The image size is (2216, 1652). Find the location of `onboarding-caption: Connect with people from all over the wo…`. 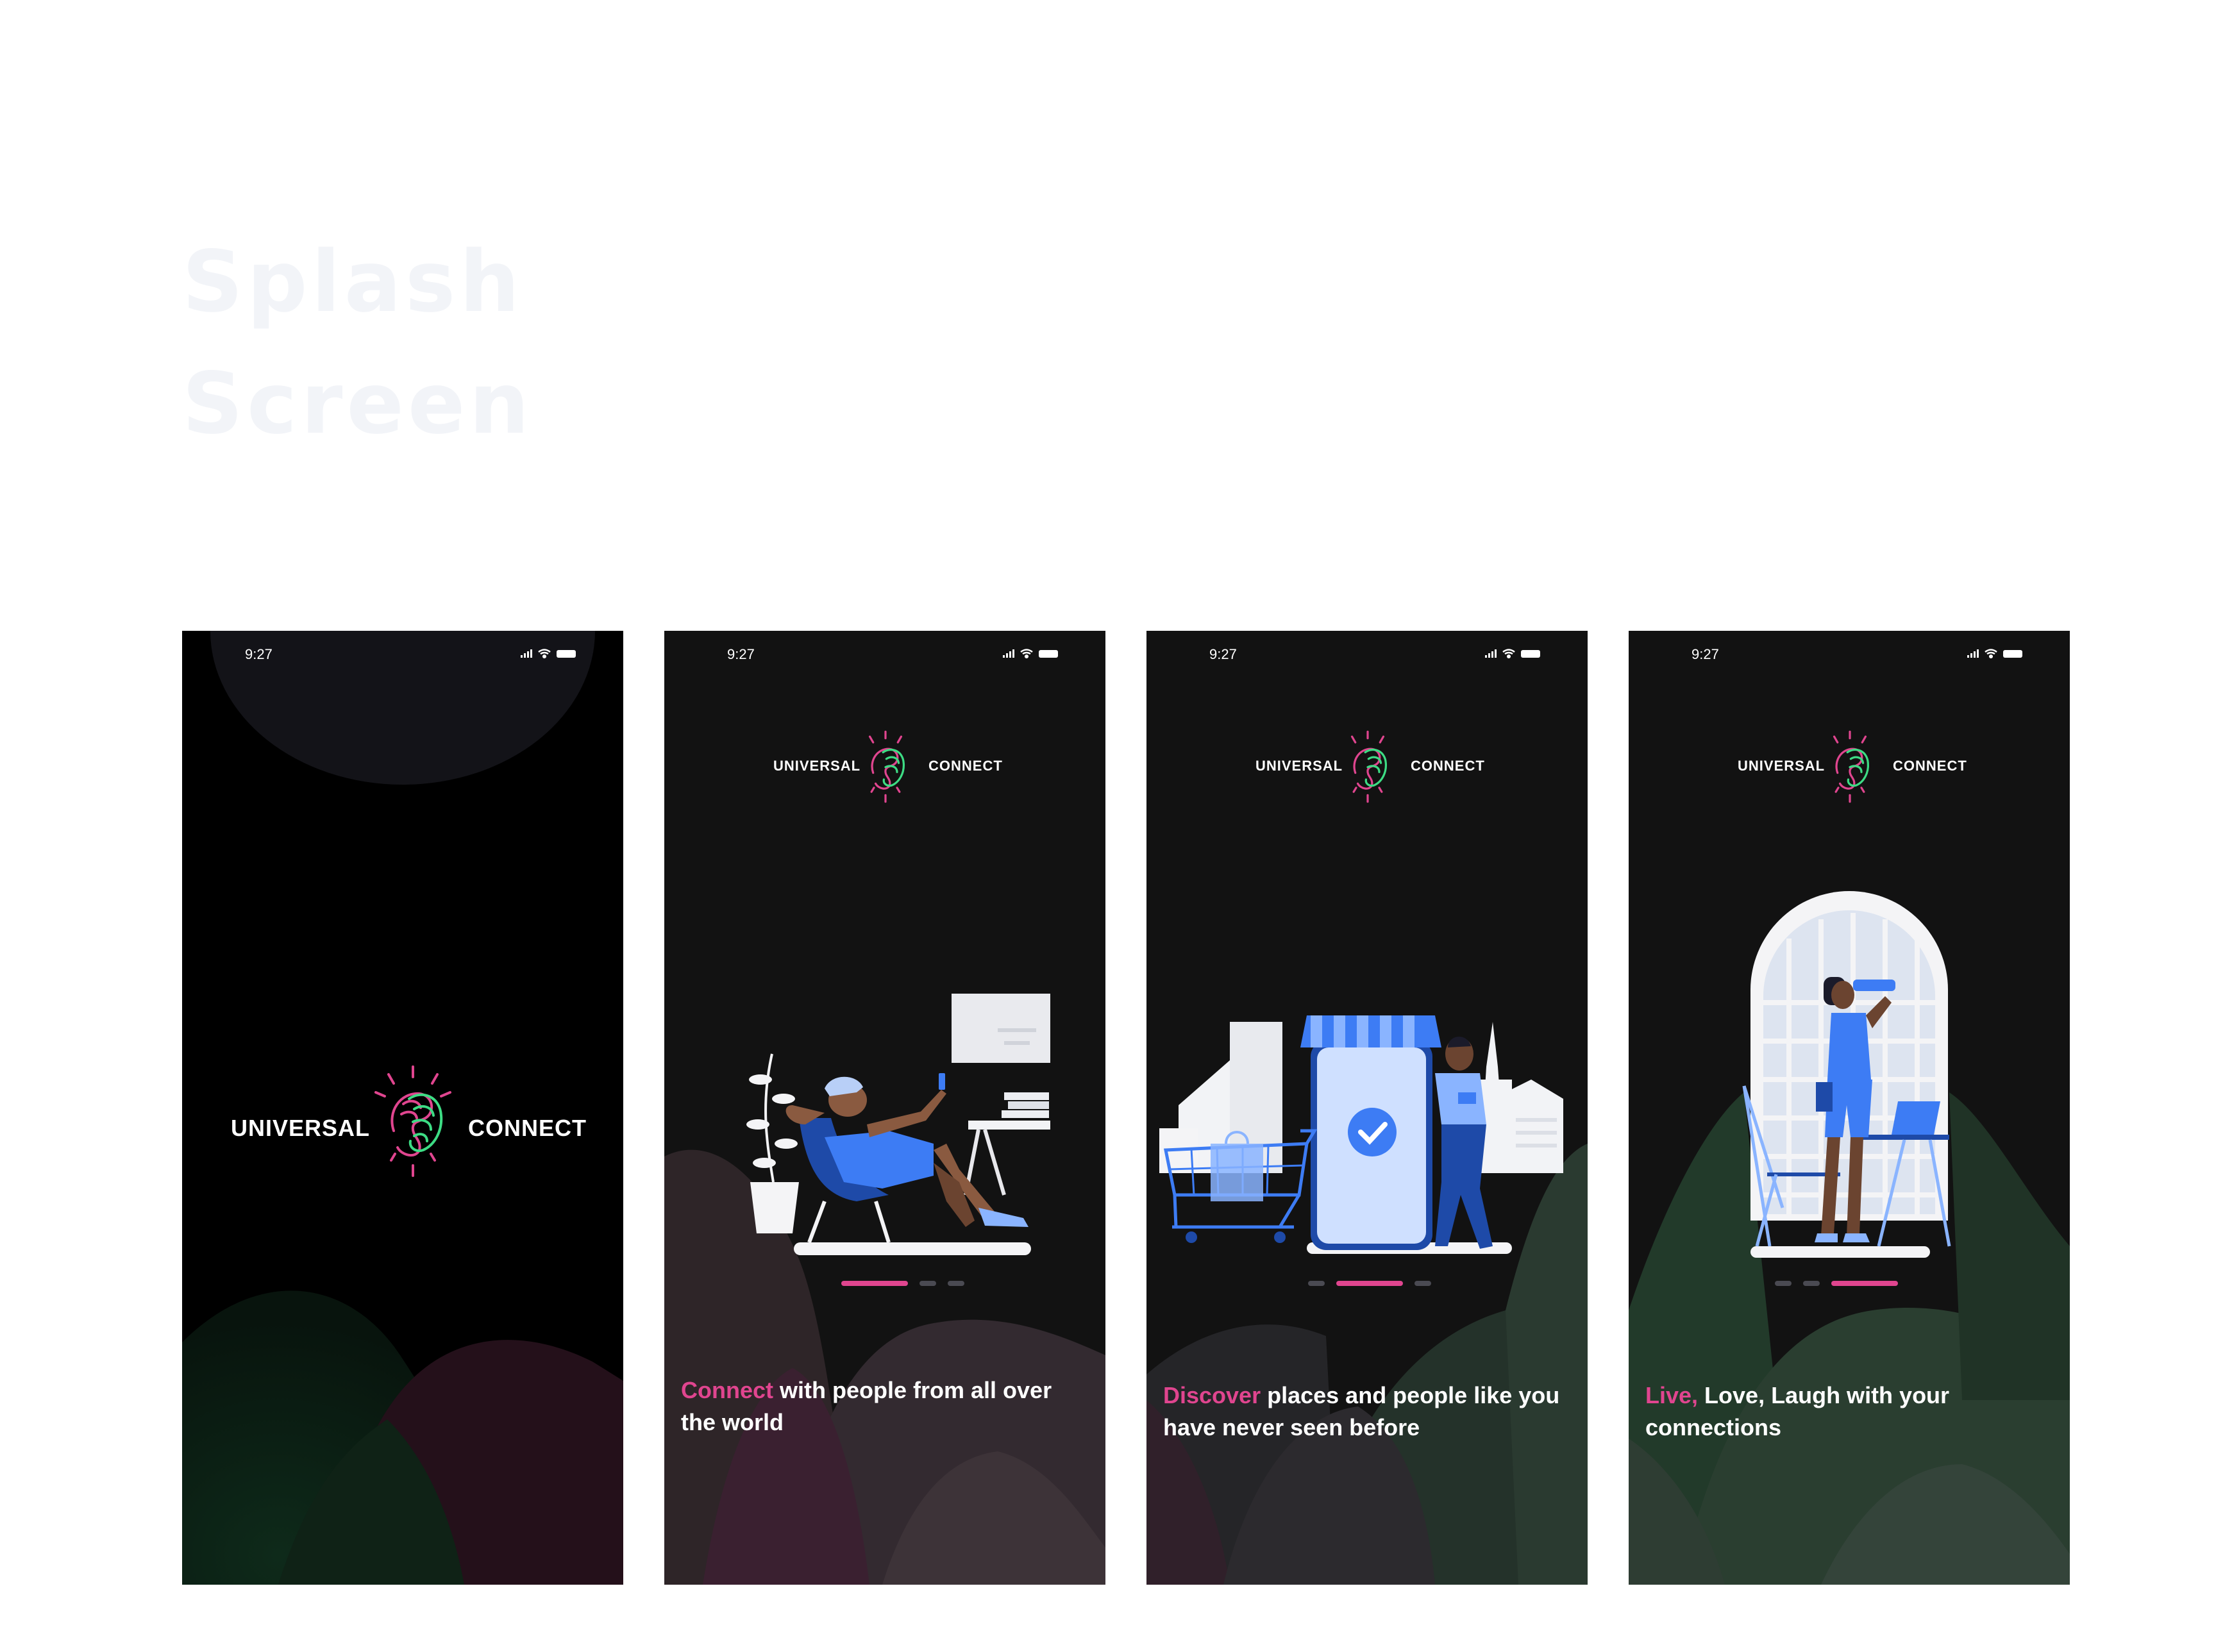

onboarding-caption: Connect with people from all over the wo… is located at coordinates (886, 1406).